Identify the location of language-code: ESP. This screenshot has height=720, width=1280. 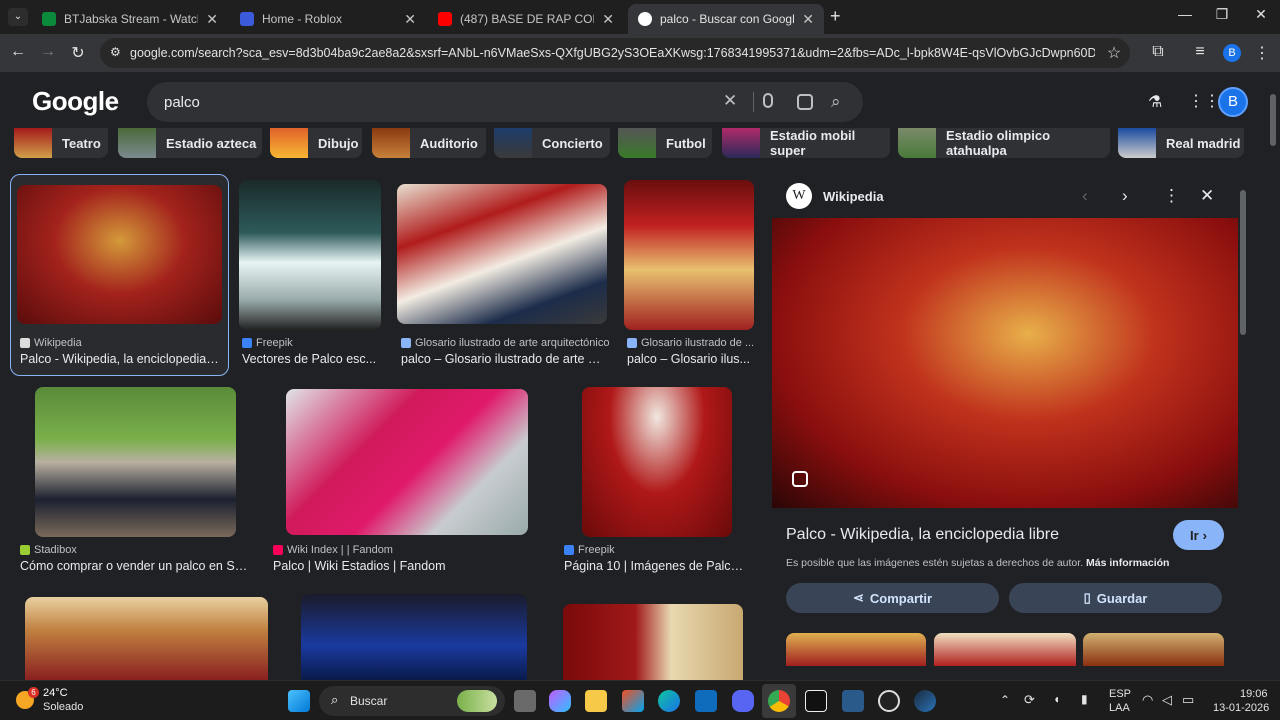
(1120, 694).